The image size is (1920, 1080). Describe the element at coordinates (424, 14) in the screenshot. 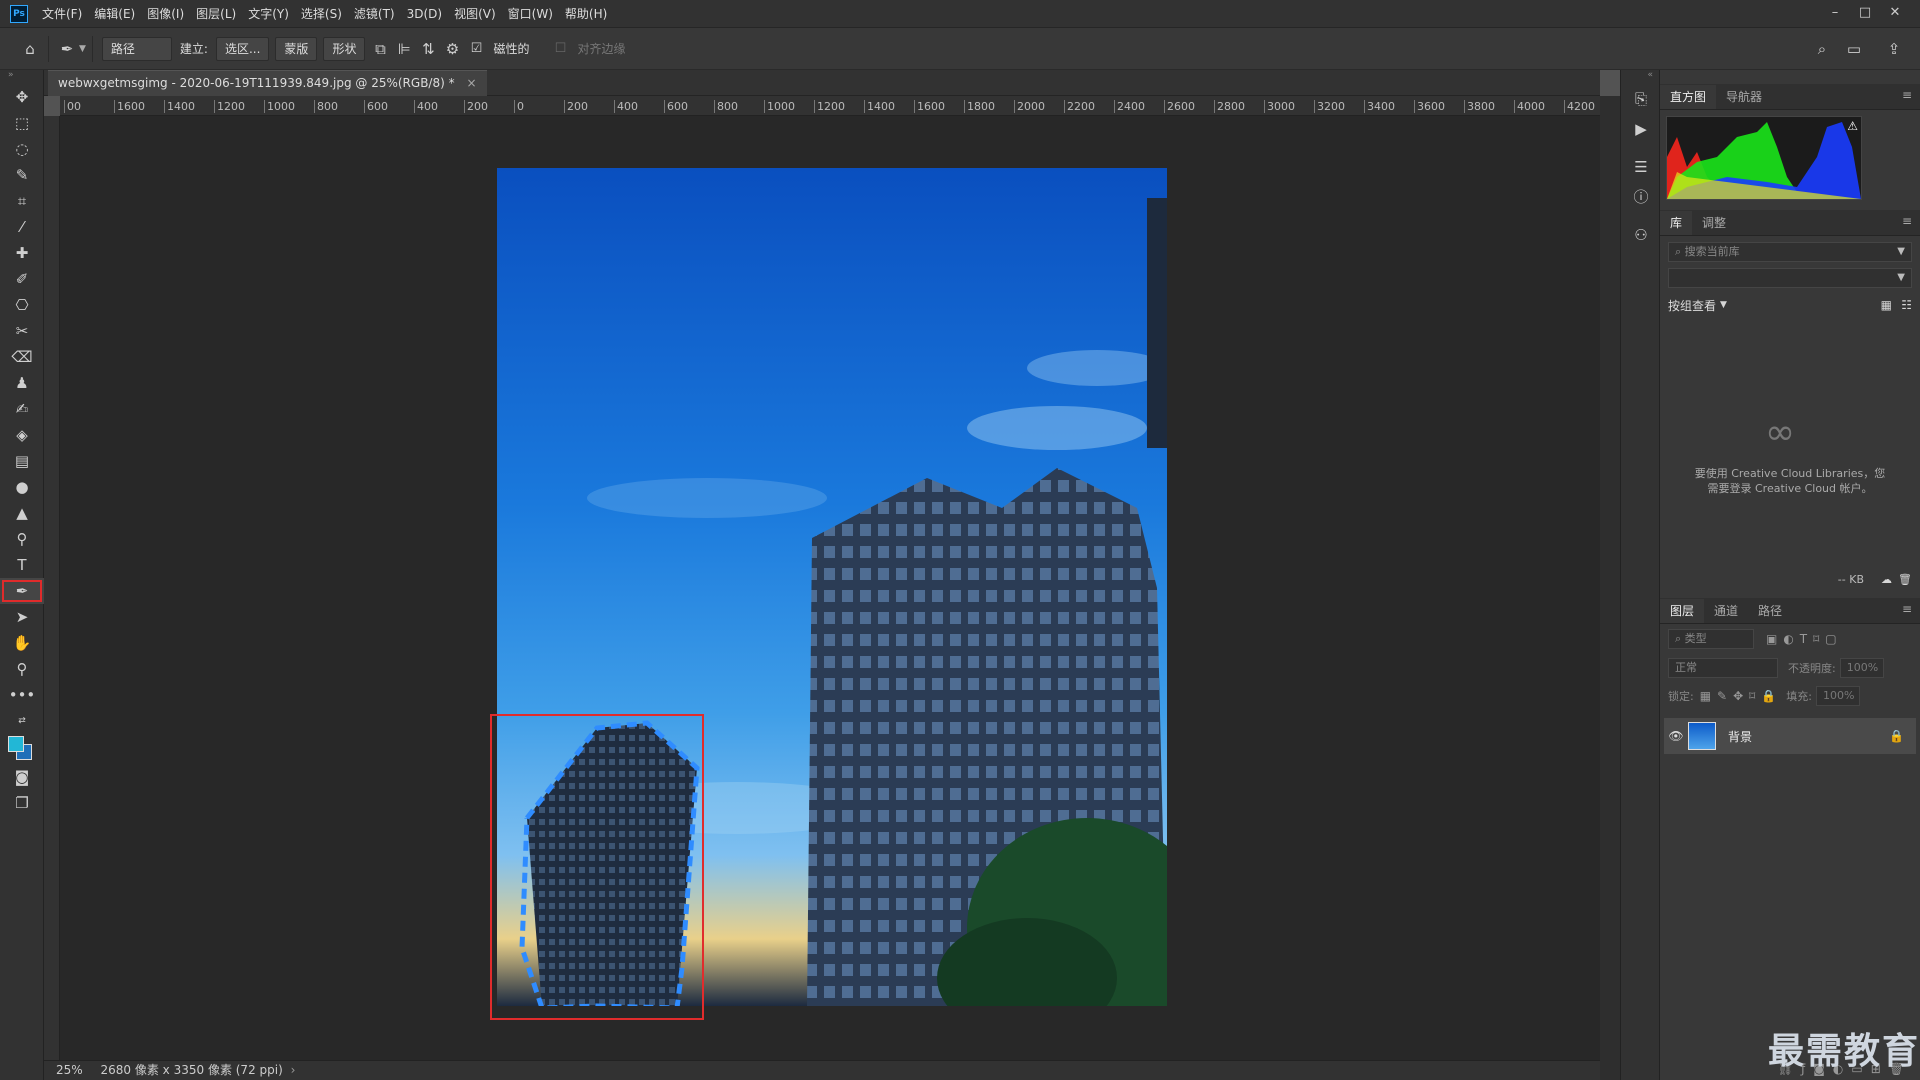

I see `menu-3d: 3D(D)` at that location.